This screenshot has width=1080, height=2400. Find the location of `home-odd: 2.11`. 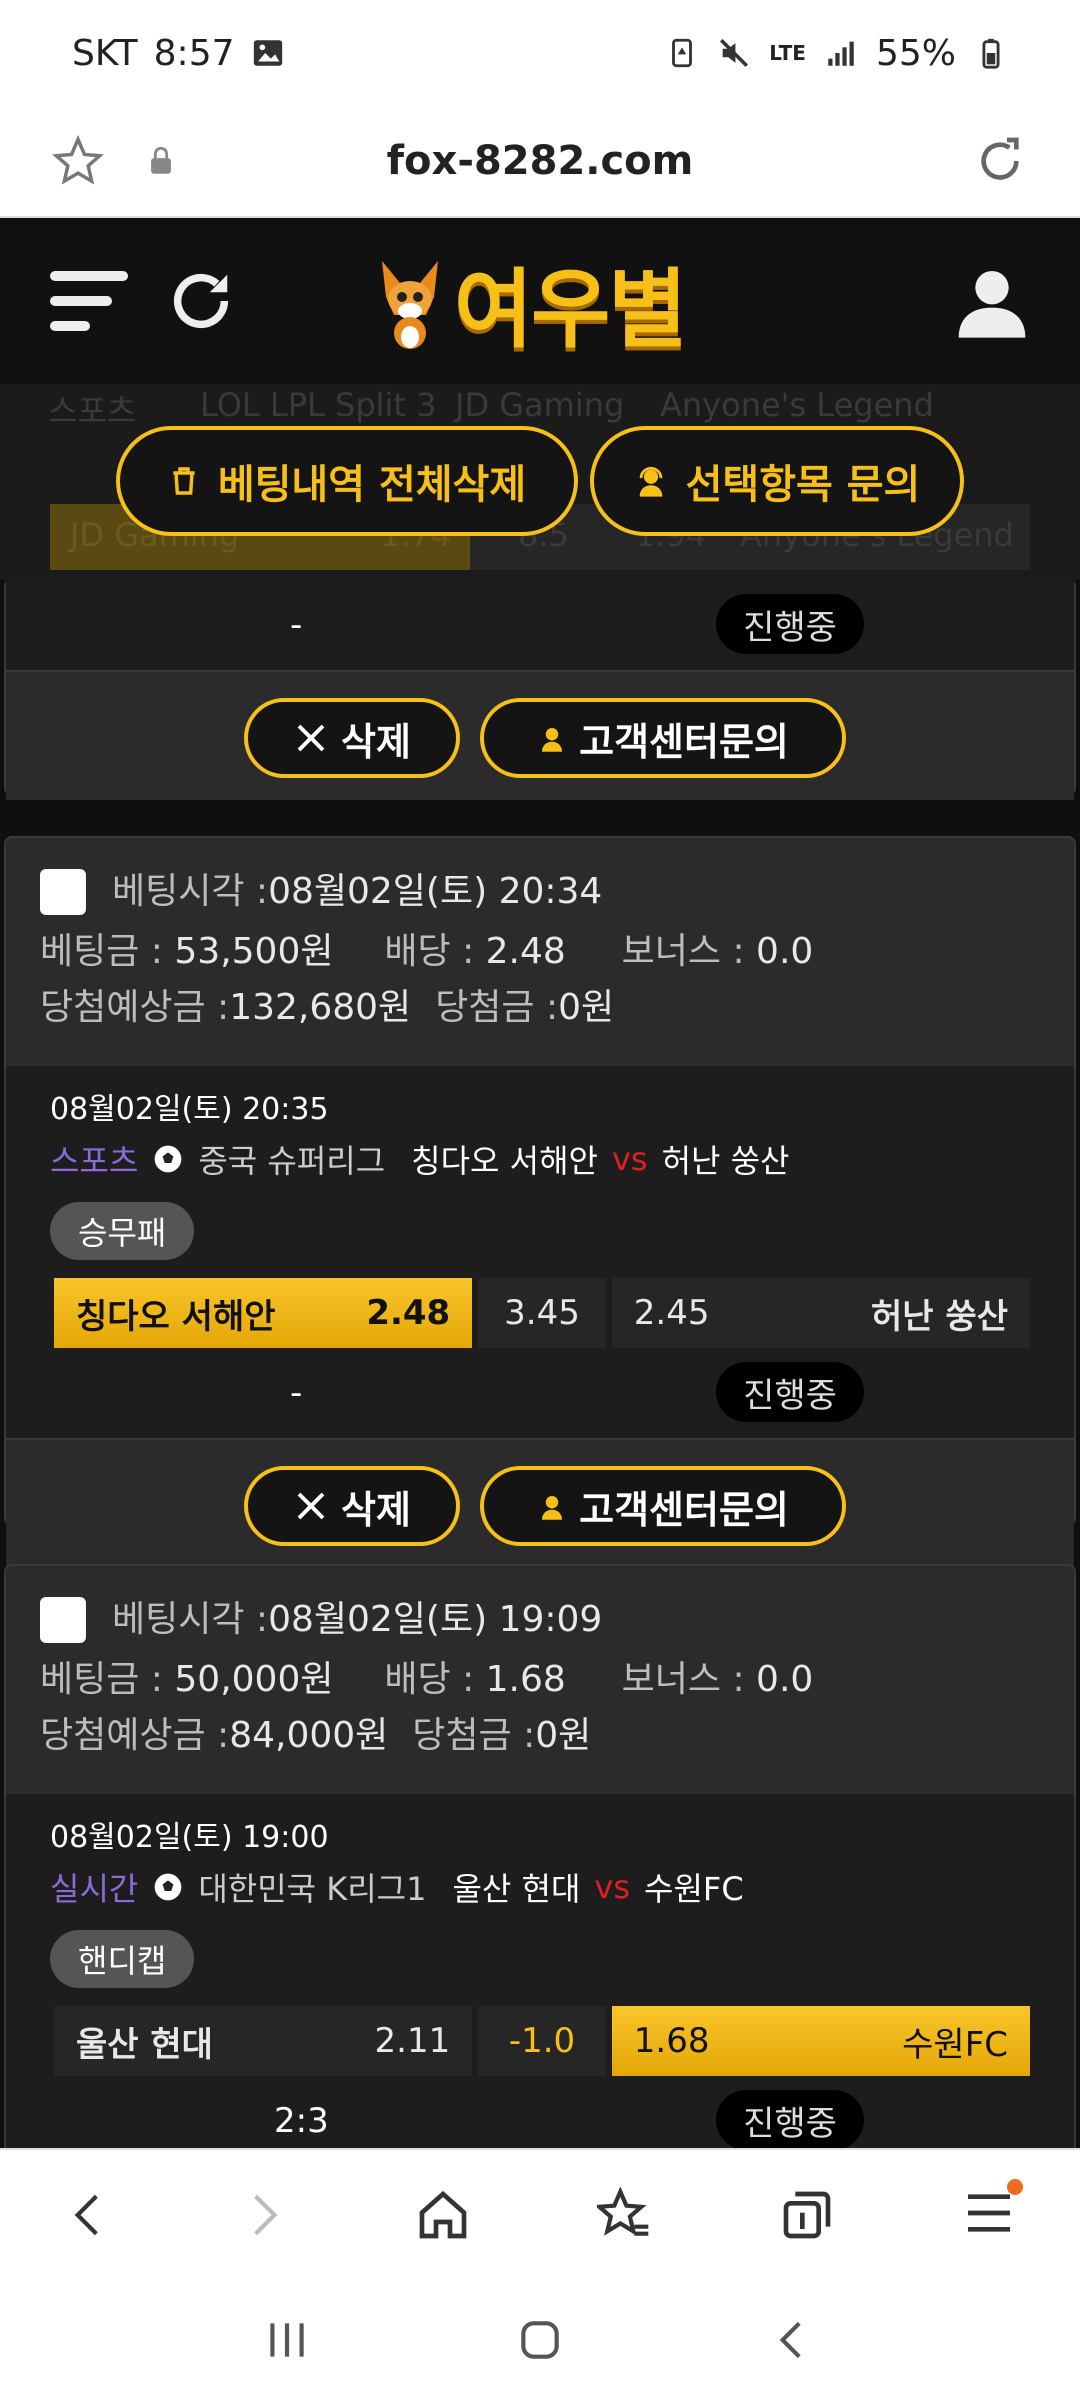

home-odd: 2.11 is located at coordinates (412, 2041).